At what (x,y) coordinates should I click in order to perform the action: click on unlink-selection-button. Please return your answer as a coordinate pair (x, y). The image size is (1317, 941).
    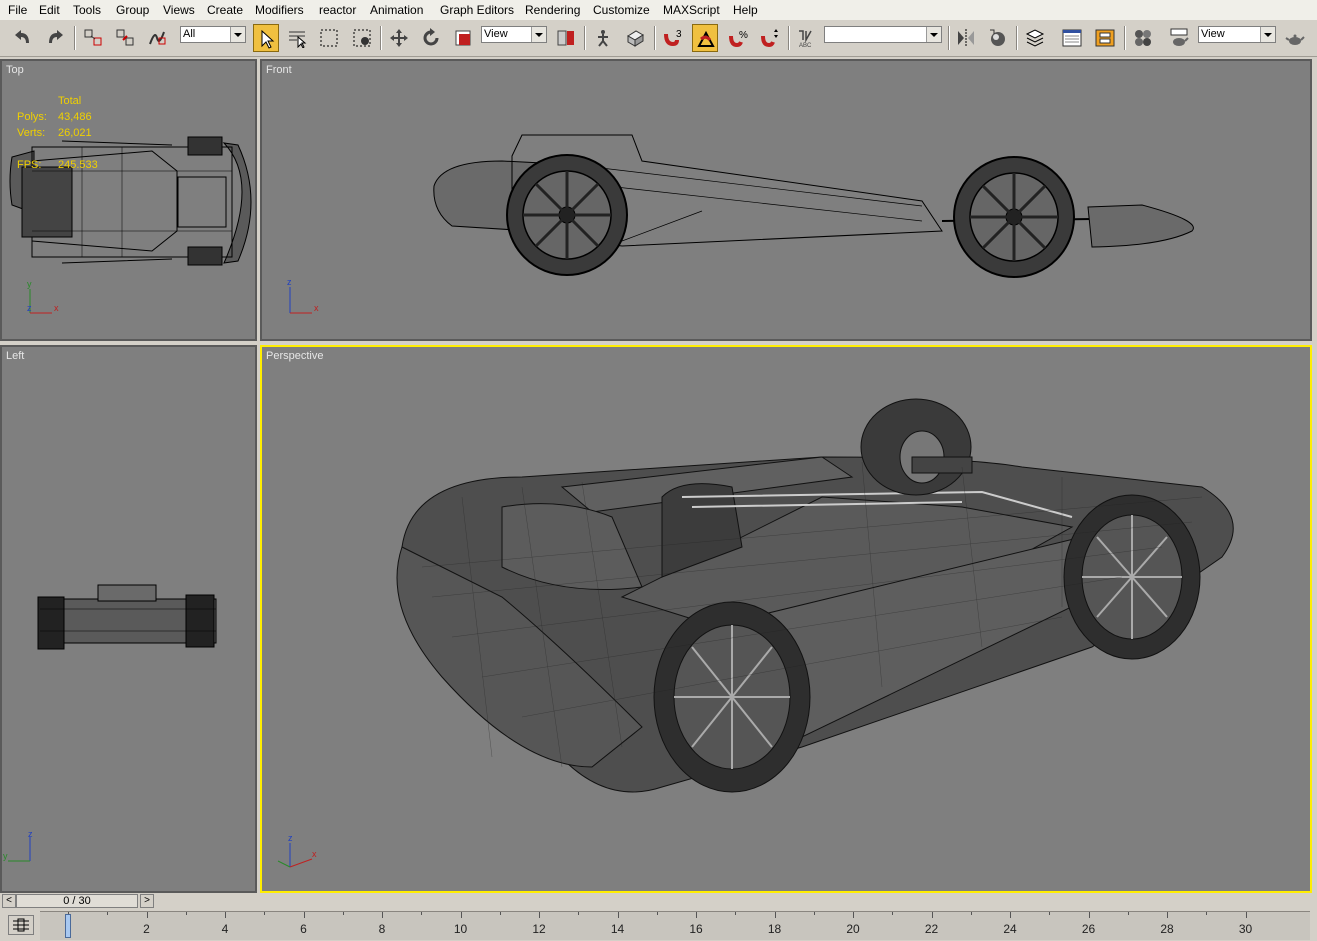
    Looking at the image, I should click on (125, 38).